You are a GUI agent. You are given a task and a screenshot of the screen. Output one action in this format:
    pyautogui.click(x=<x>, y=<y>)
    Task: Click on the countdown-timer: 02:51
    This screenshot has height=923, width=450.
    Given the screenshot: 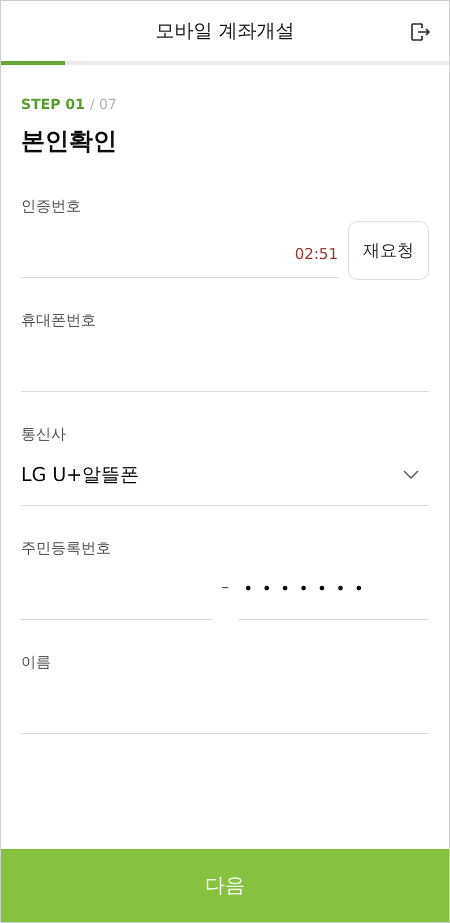 What is the action you would take?
    pyautogui.click(x=316, y=253)
    